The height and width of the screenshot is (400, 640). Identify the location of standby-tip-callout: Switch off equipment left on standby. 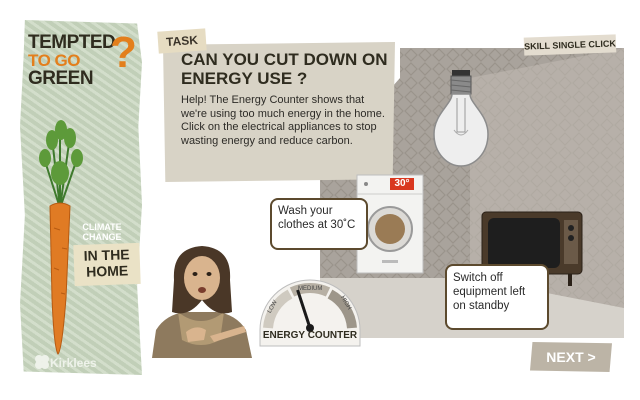
(497, 297).